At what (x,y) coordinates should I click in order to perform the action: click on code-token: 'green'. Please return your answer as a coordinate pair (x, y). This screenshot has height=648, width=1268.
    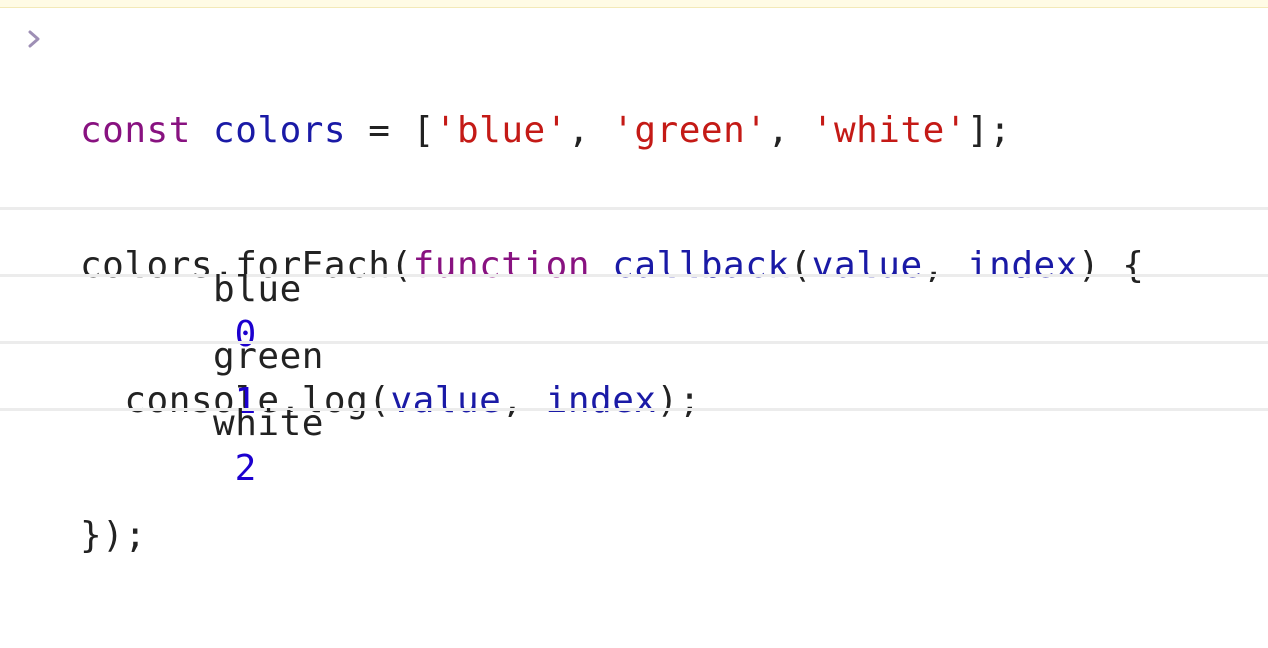
    Looking at the image, I should click on (690, 130).